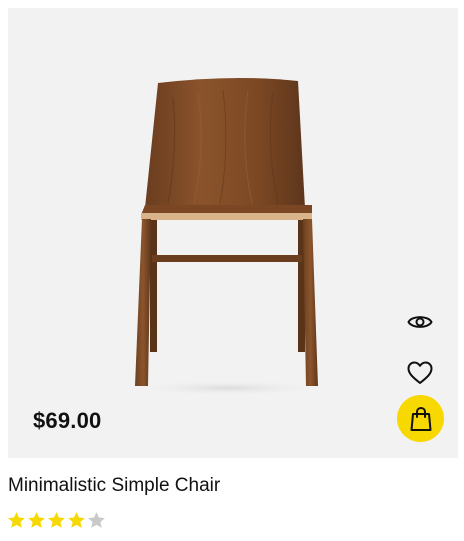 This screenshot has height=541, width=464. I want to click on quick-view-button, so click(420, 322).